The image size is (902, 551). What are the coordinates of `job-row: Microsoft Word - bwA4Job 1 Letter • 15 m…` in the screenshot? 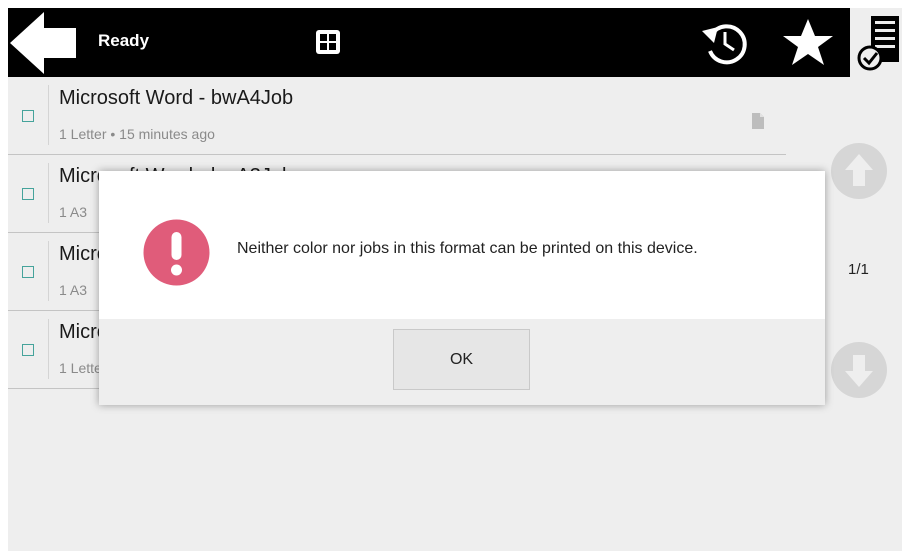 It's located at (397, 116).